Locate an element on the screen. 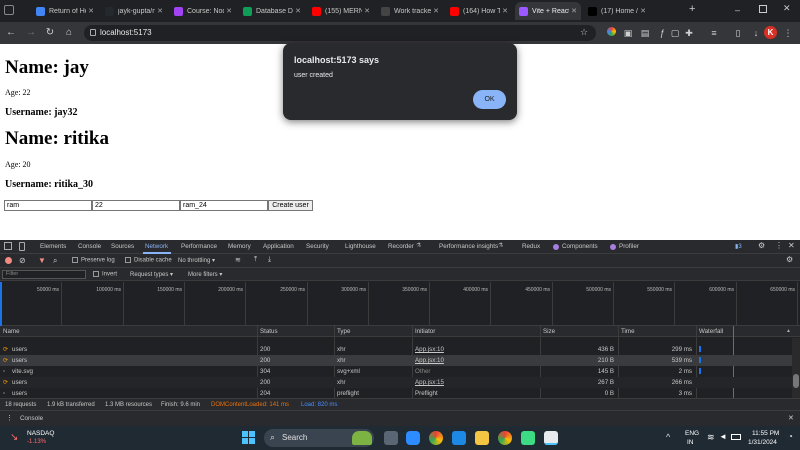  clear-icon: ⊘ is located at coordinates (22, 260).